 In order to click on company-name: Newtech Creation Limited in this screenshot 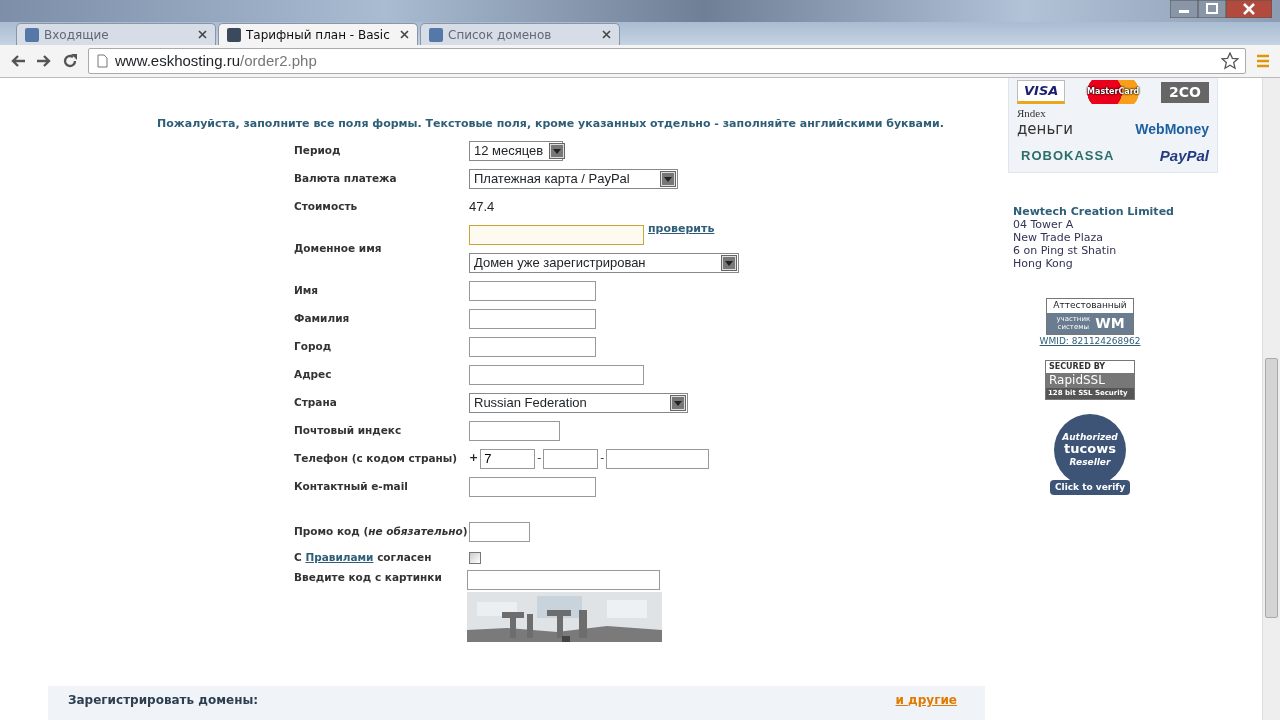, I will do `click(1094, 211)`.